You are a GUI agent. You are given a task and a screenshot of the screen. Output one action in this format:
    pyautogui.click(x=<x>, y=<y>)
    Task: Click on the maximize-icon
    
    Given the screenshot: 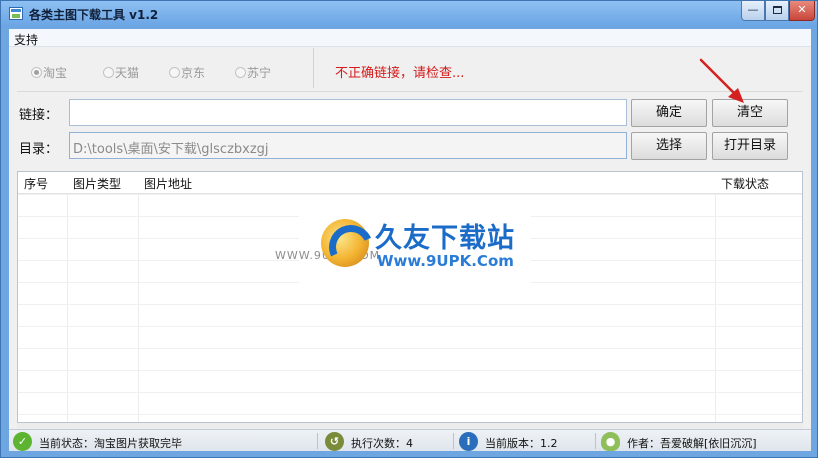 What is the action you would take?
    pyautogui.click(x=777, y=10)
    